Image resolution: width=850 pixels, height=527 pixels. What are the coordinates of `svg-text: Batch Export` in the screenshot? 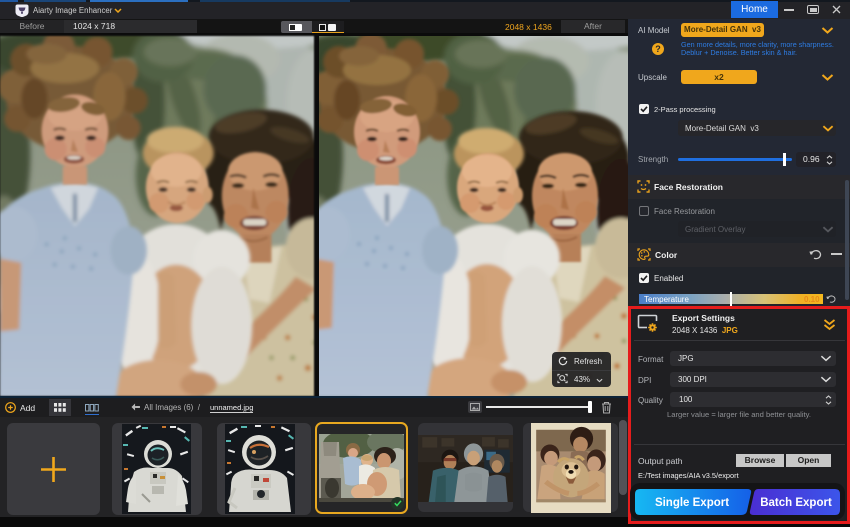 It's located at (796, 503).